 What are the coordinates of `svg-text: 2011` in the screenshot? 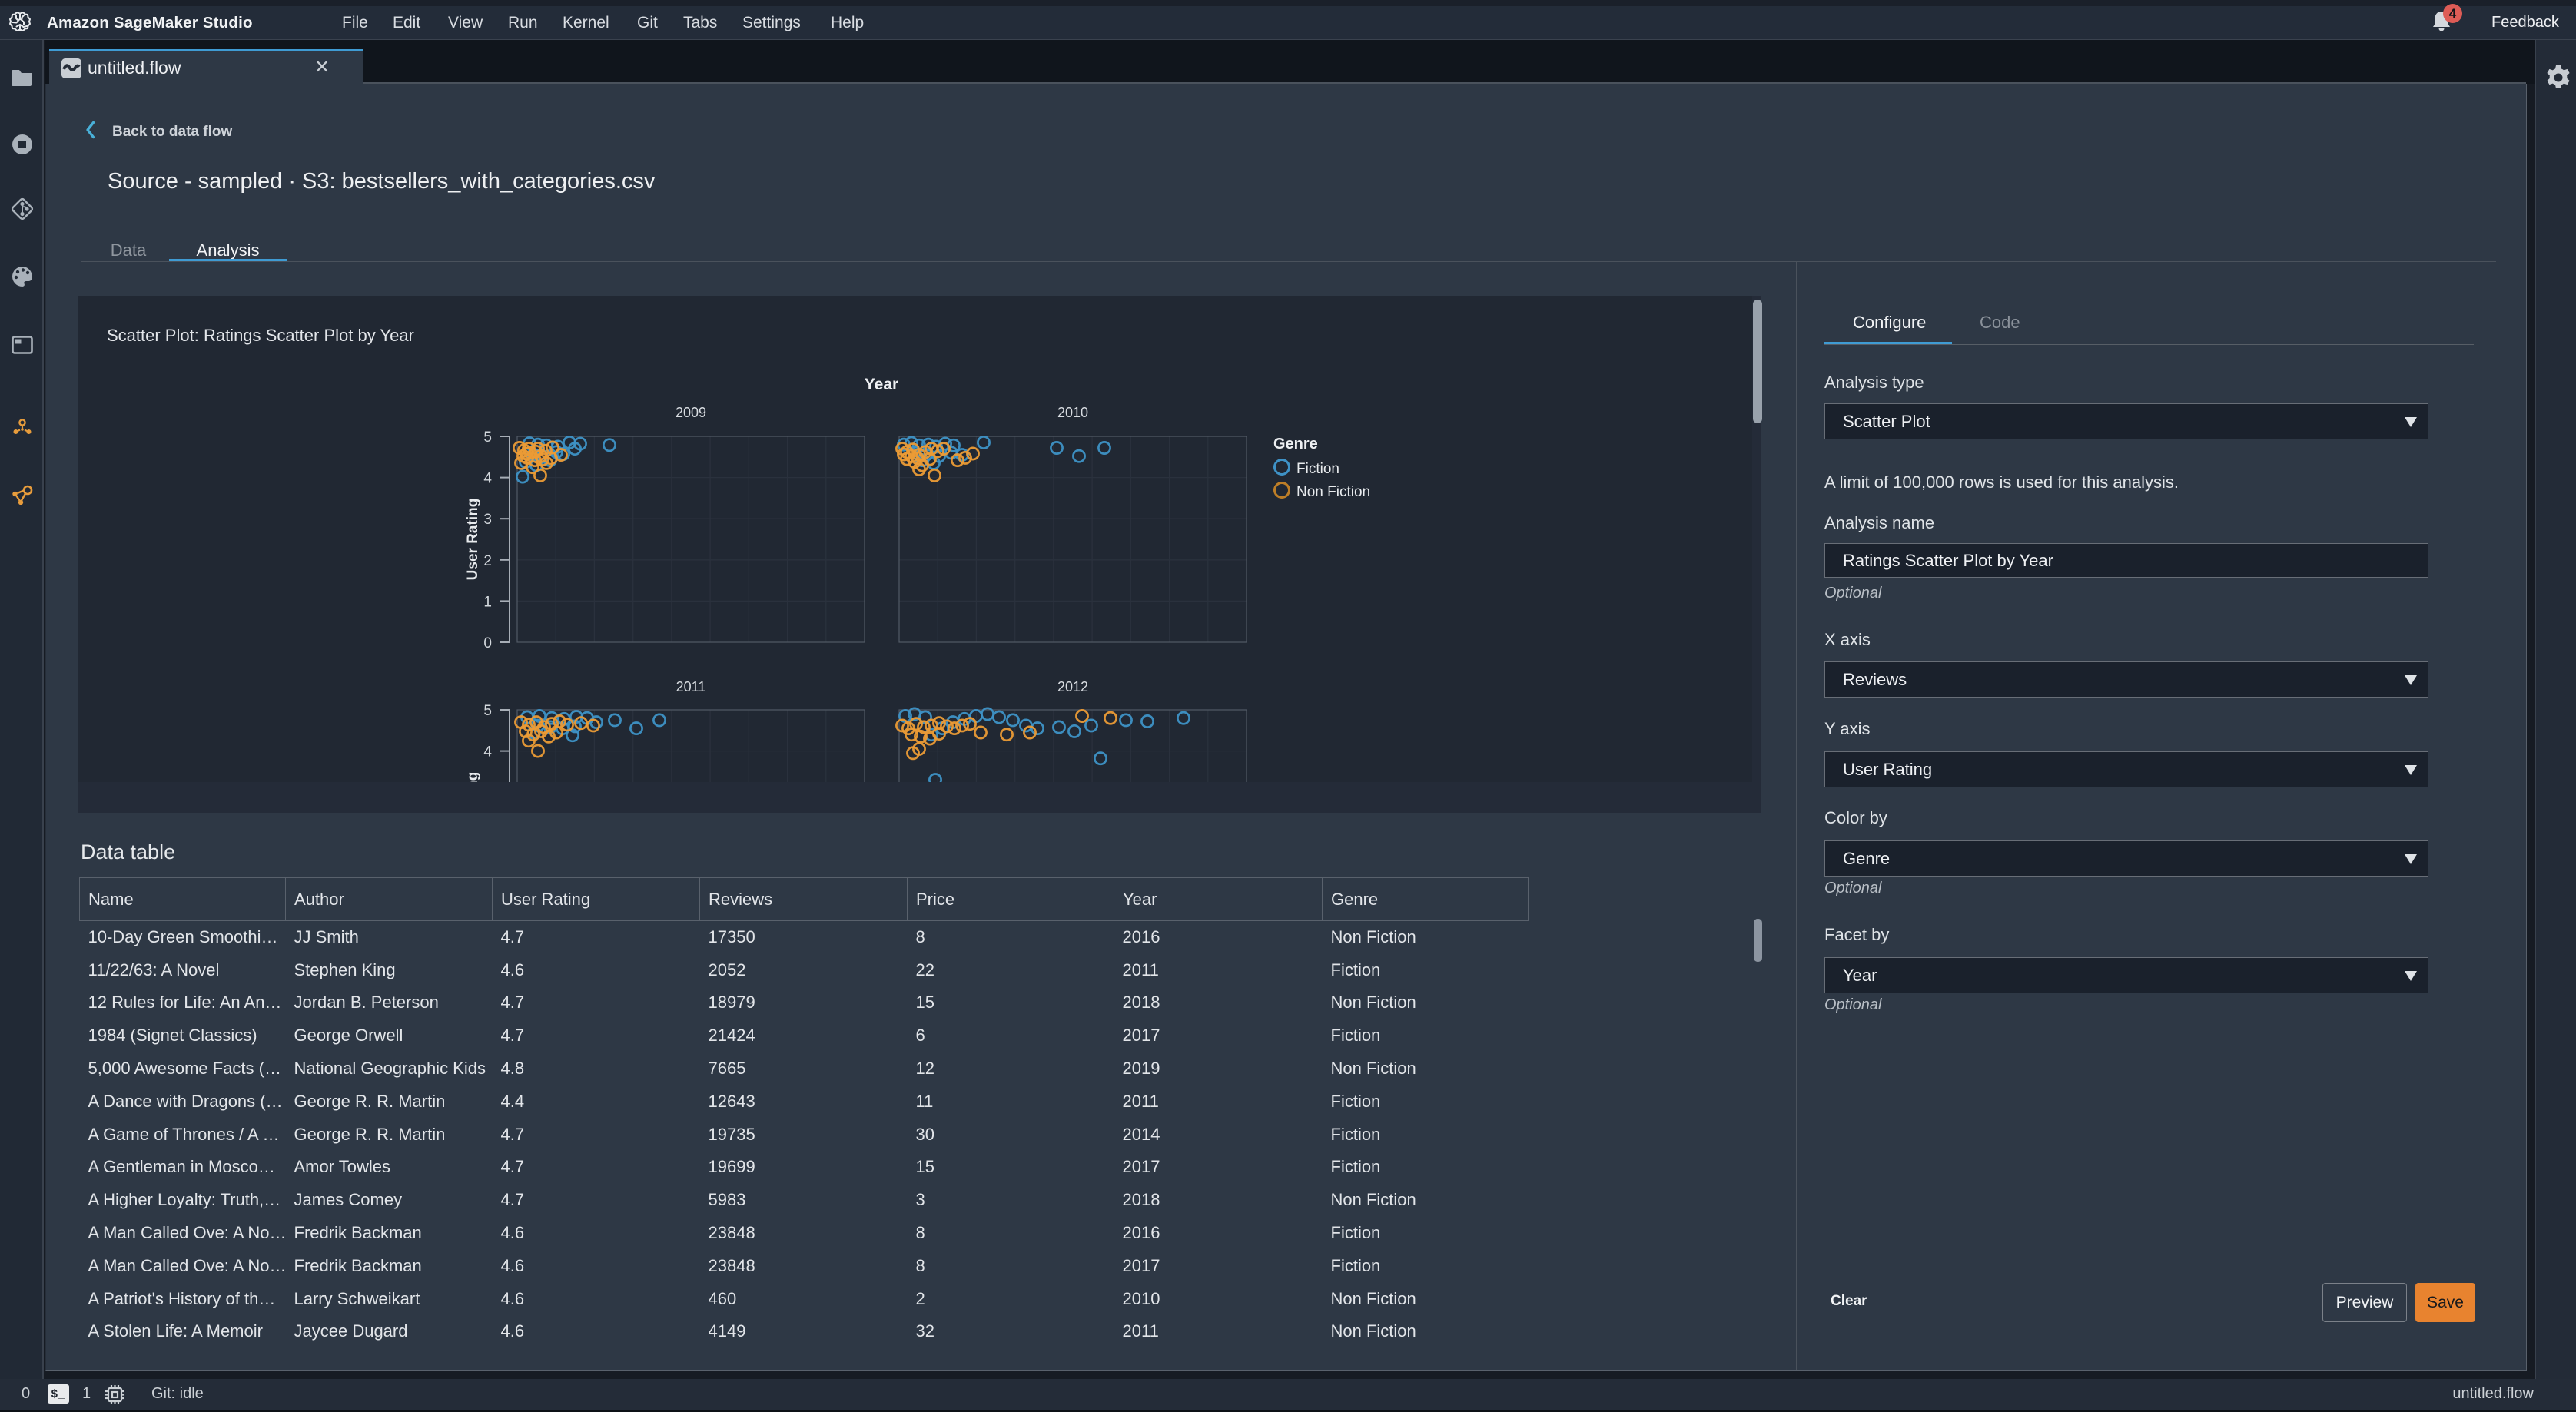 It's located at (691, 687).